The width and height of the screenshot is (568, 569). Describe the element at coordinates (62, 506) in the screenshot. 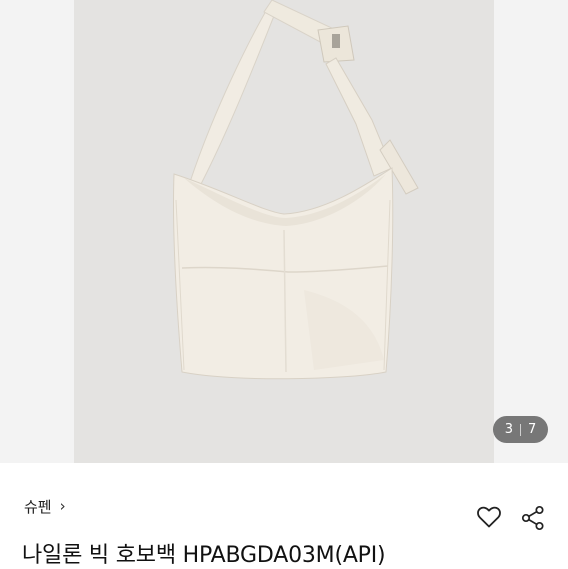

I see `chevron-right-icon: ›` at that location.